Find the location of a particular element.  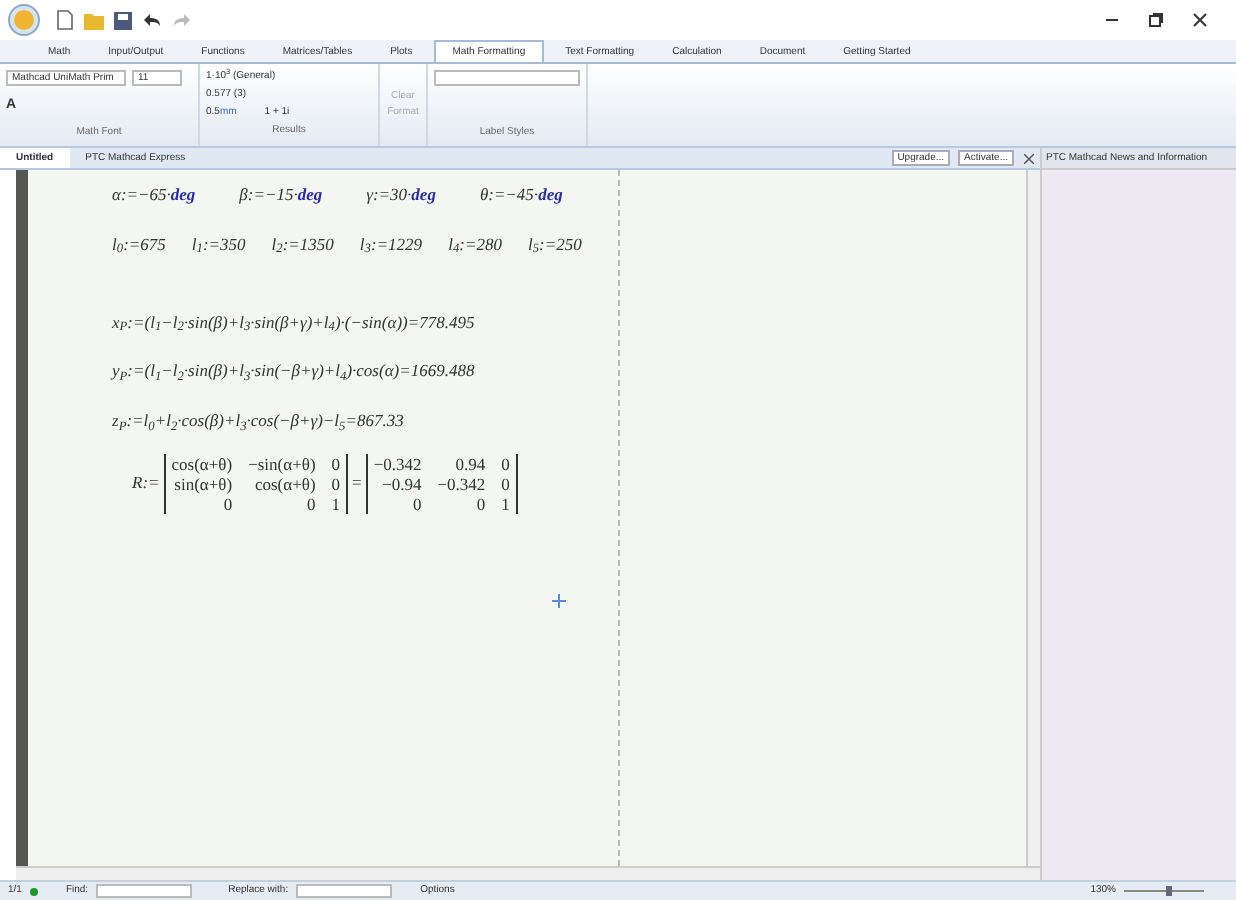

matrix-cell-text: −0.94 is located at coordinates (401, 483).